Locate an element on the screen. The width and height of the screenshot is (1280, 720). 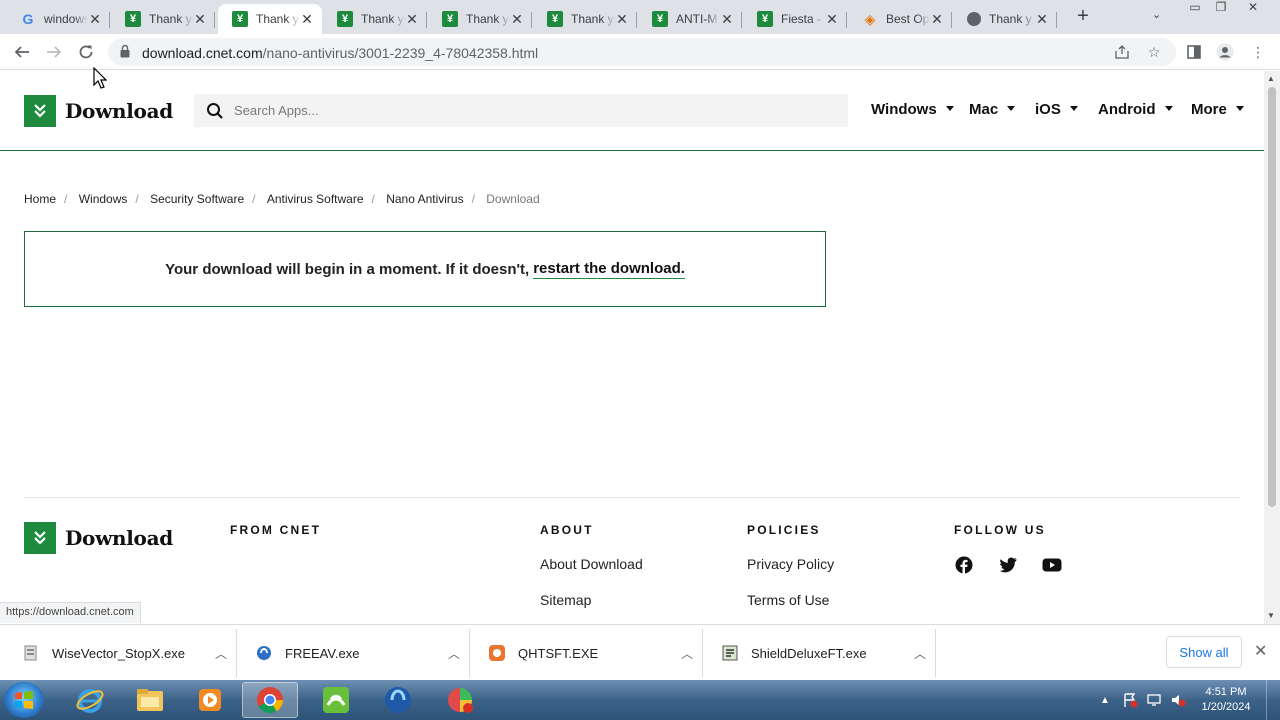
media-player-icon is located at coordinates (210, 700).